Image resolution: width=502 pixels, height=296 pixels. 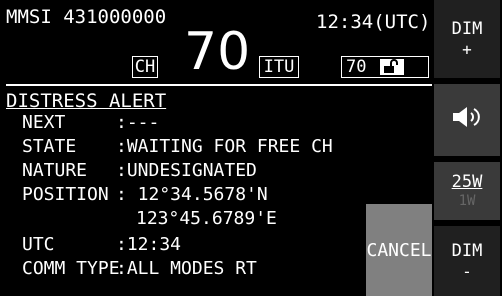 I want to click on dim-minus-button: DIM -, so click(x=467, y=261).